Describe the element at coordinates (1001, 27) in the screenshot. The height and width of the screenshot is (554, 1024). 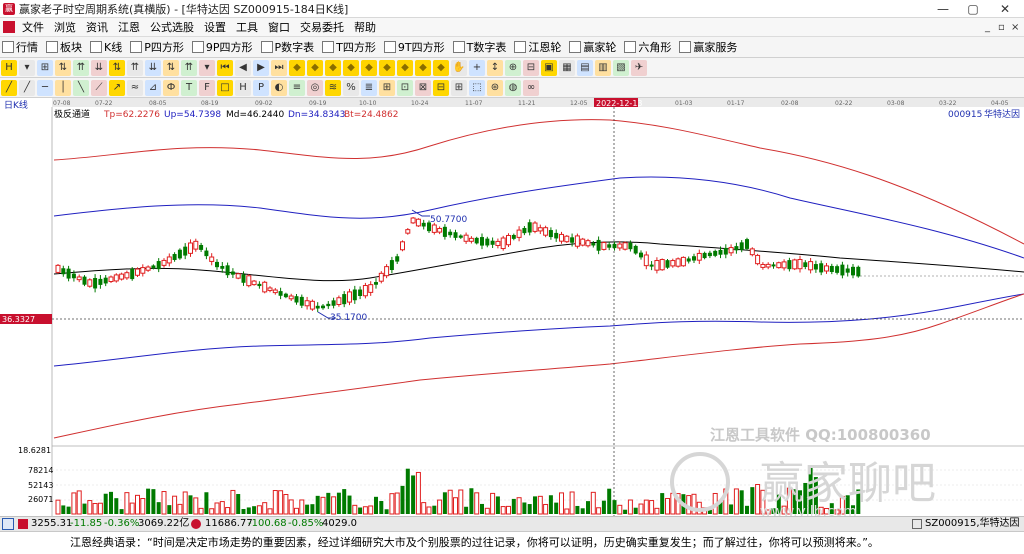
I see `mdi-restore-button: ▫` at that location.